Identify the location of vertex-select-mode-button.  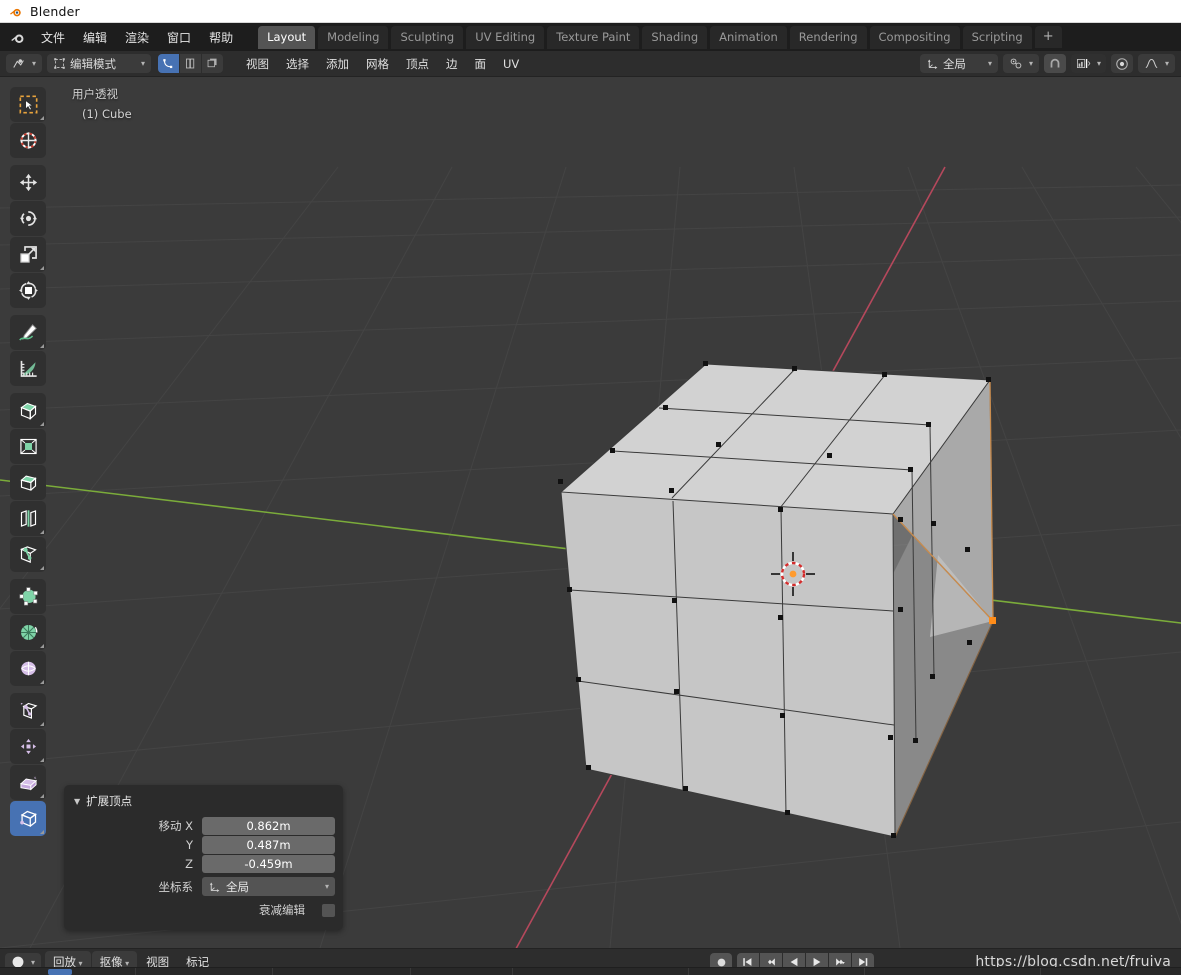
(169, 63).